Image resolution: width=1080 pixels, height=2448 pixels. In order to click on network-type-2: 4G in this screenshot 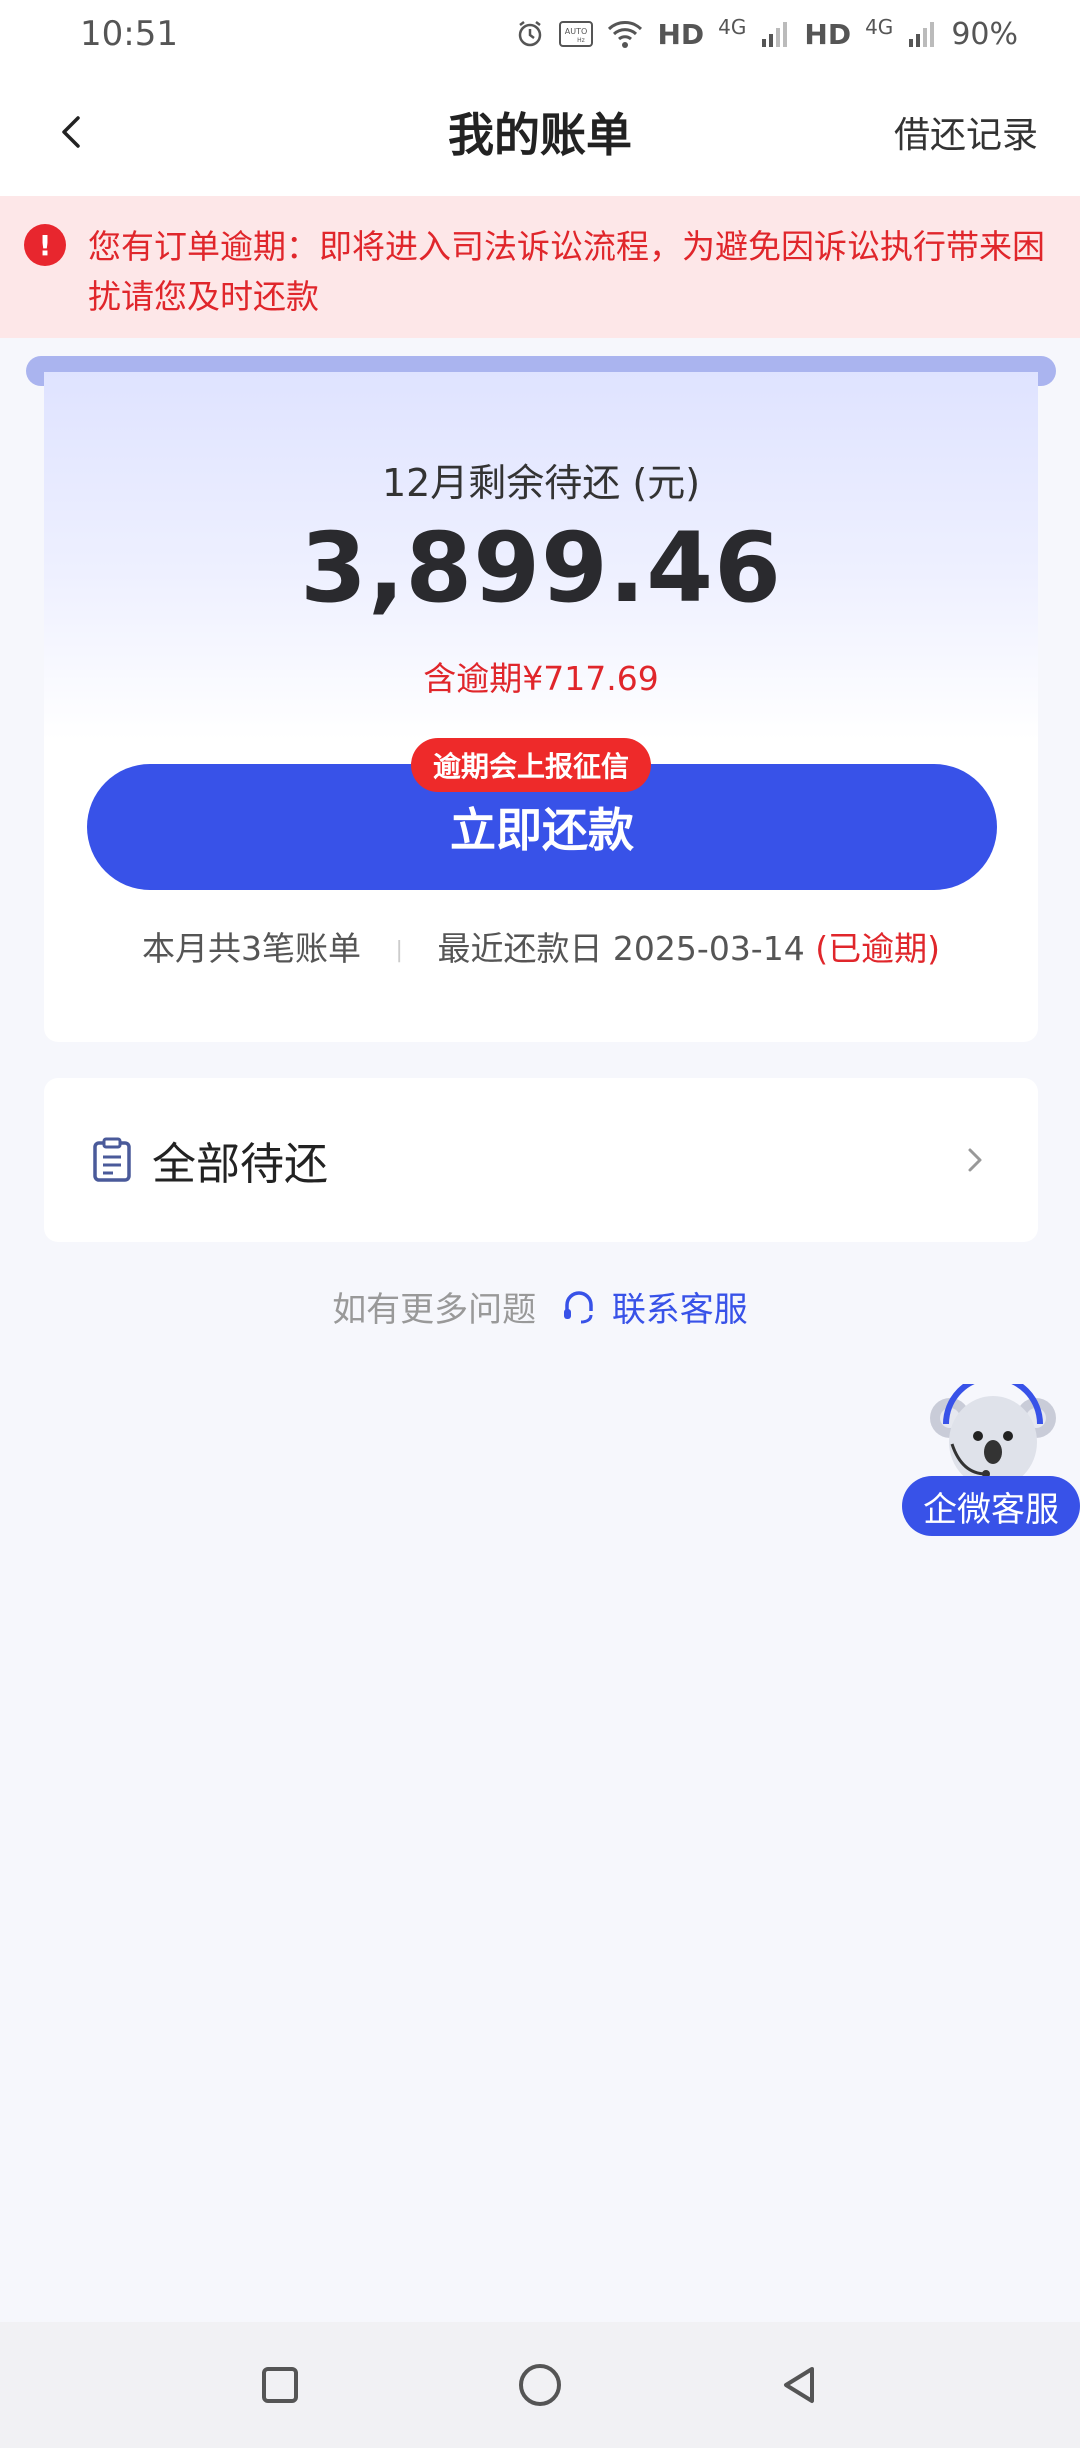, I will do `click(879, 27)`.